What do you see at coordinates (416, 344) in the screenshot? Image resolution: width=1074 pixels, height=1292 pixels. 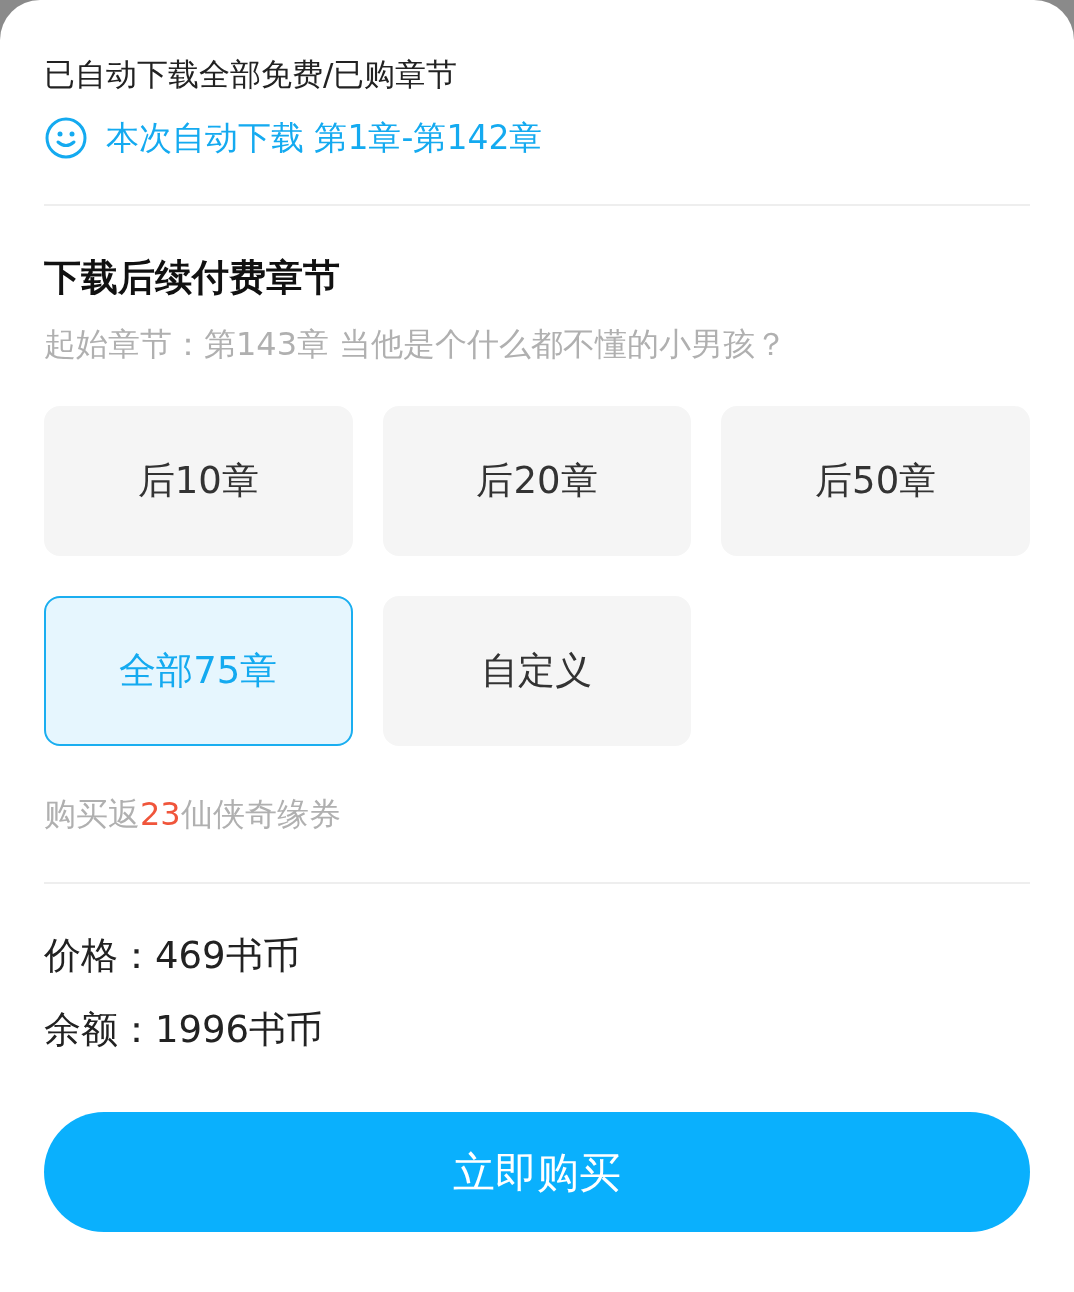 I see `start-chapter-text: 起始章节：第143章 当他是个什么都不懂的小男孩？` at bounding box center [416, 344].